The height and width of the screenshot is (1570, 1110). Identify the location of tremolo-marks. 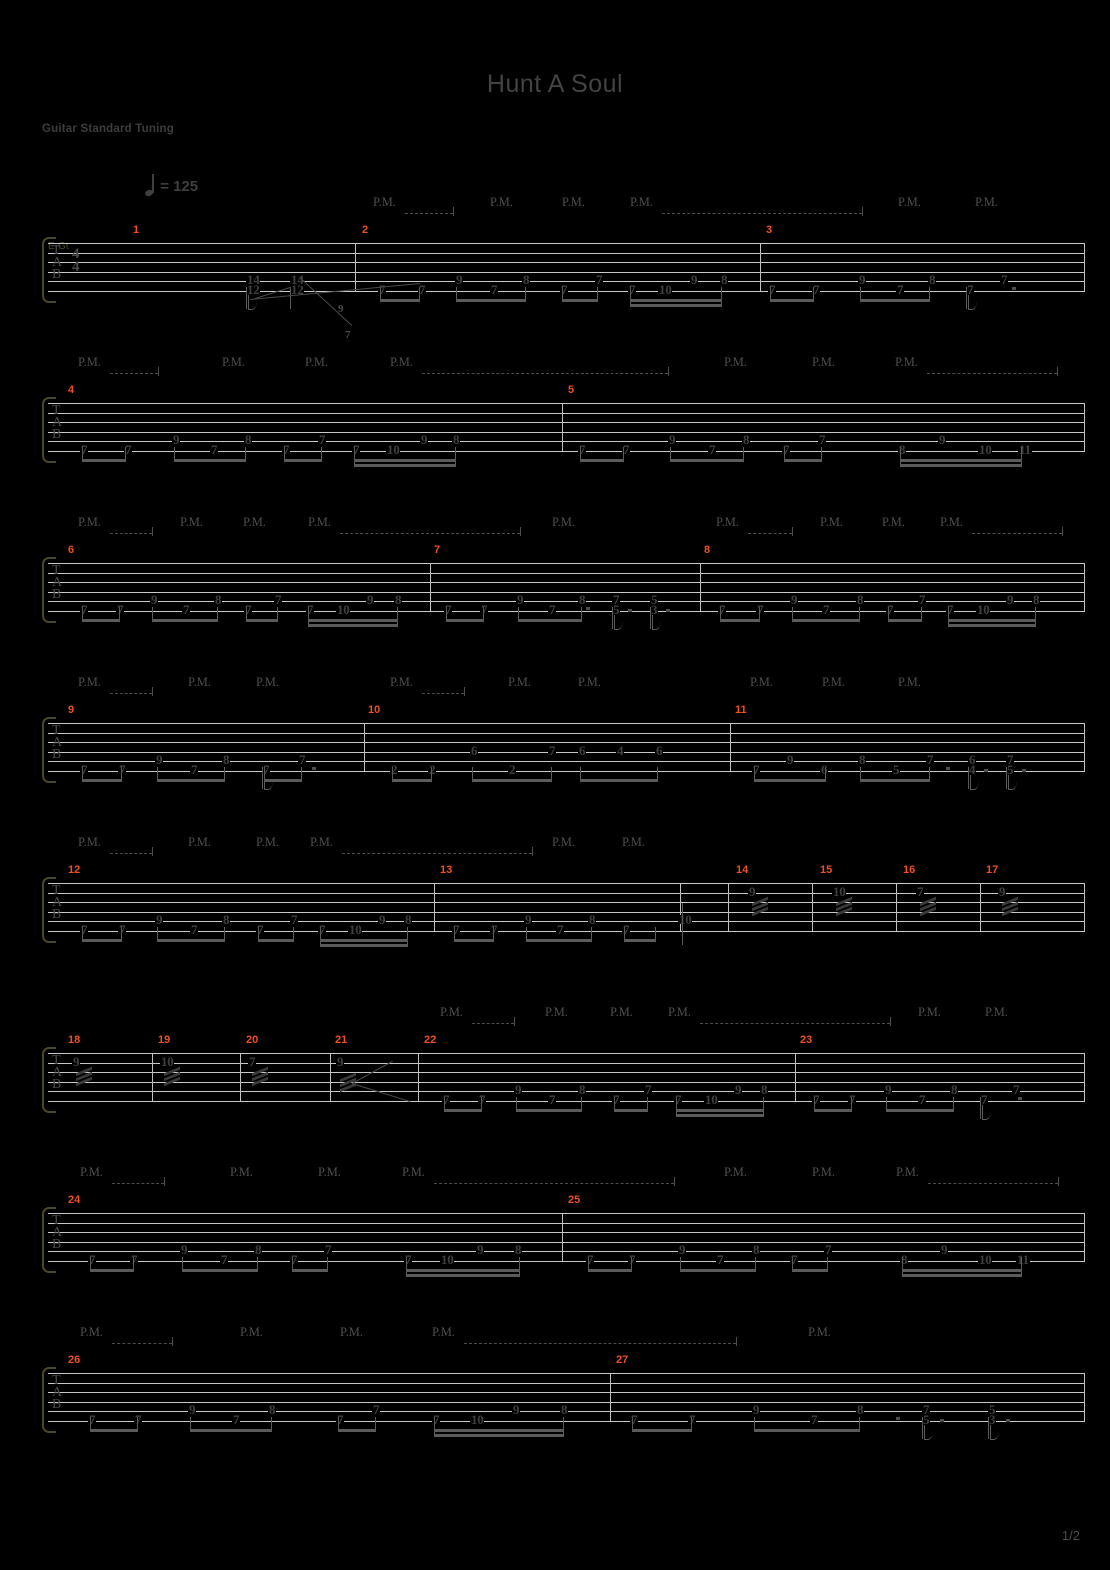
(172, 1076).